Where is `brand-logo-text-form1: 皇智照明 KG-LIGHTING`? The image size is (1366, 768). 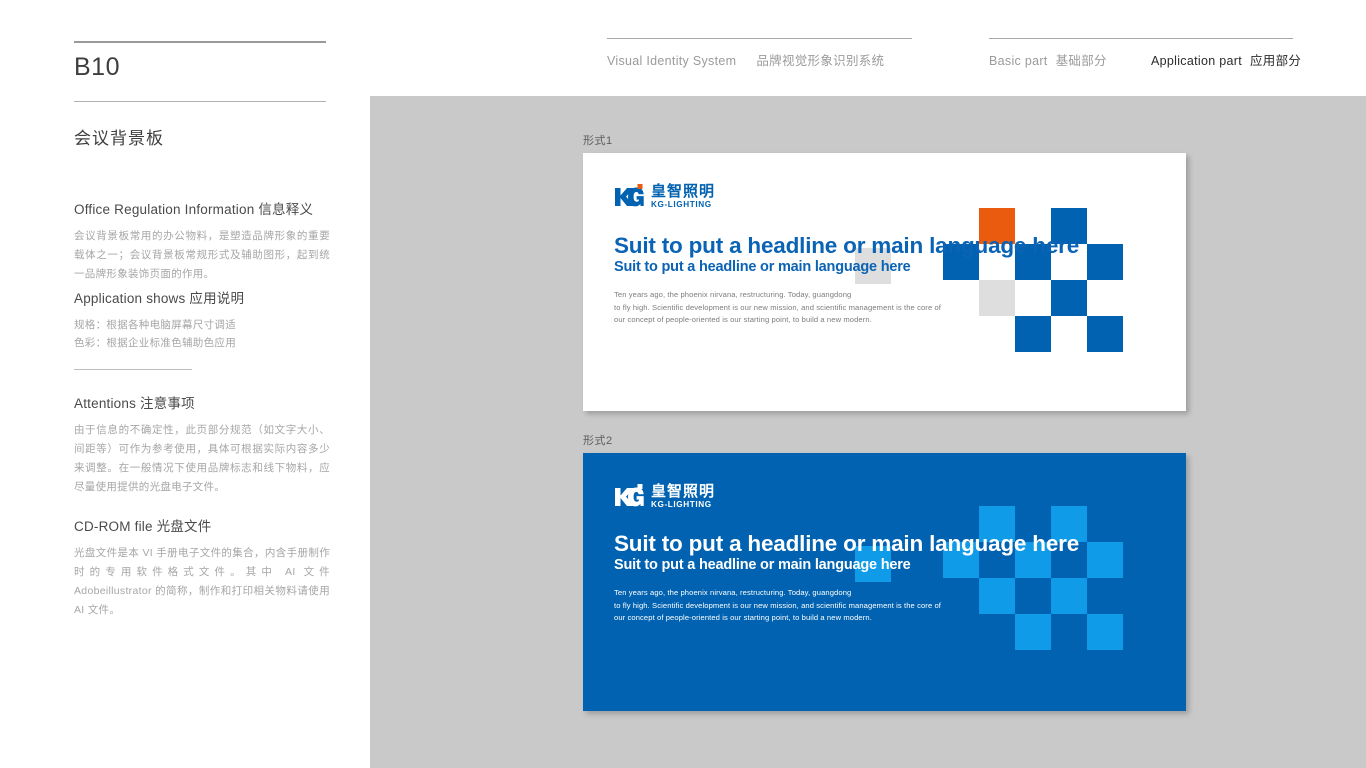 brand-logo-text-form1: 皇智照明 KG-LIGHTING is located at coordinates (683, 197).